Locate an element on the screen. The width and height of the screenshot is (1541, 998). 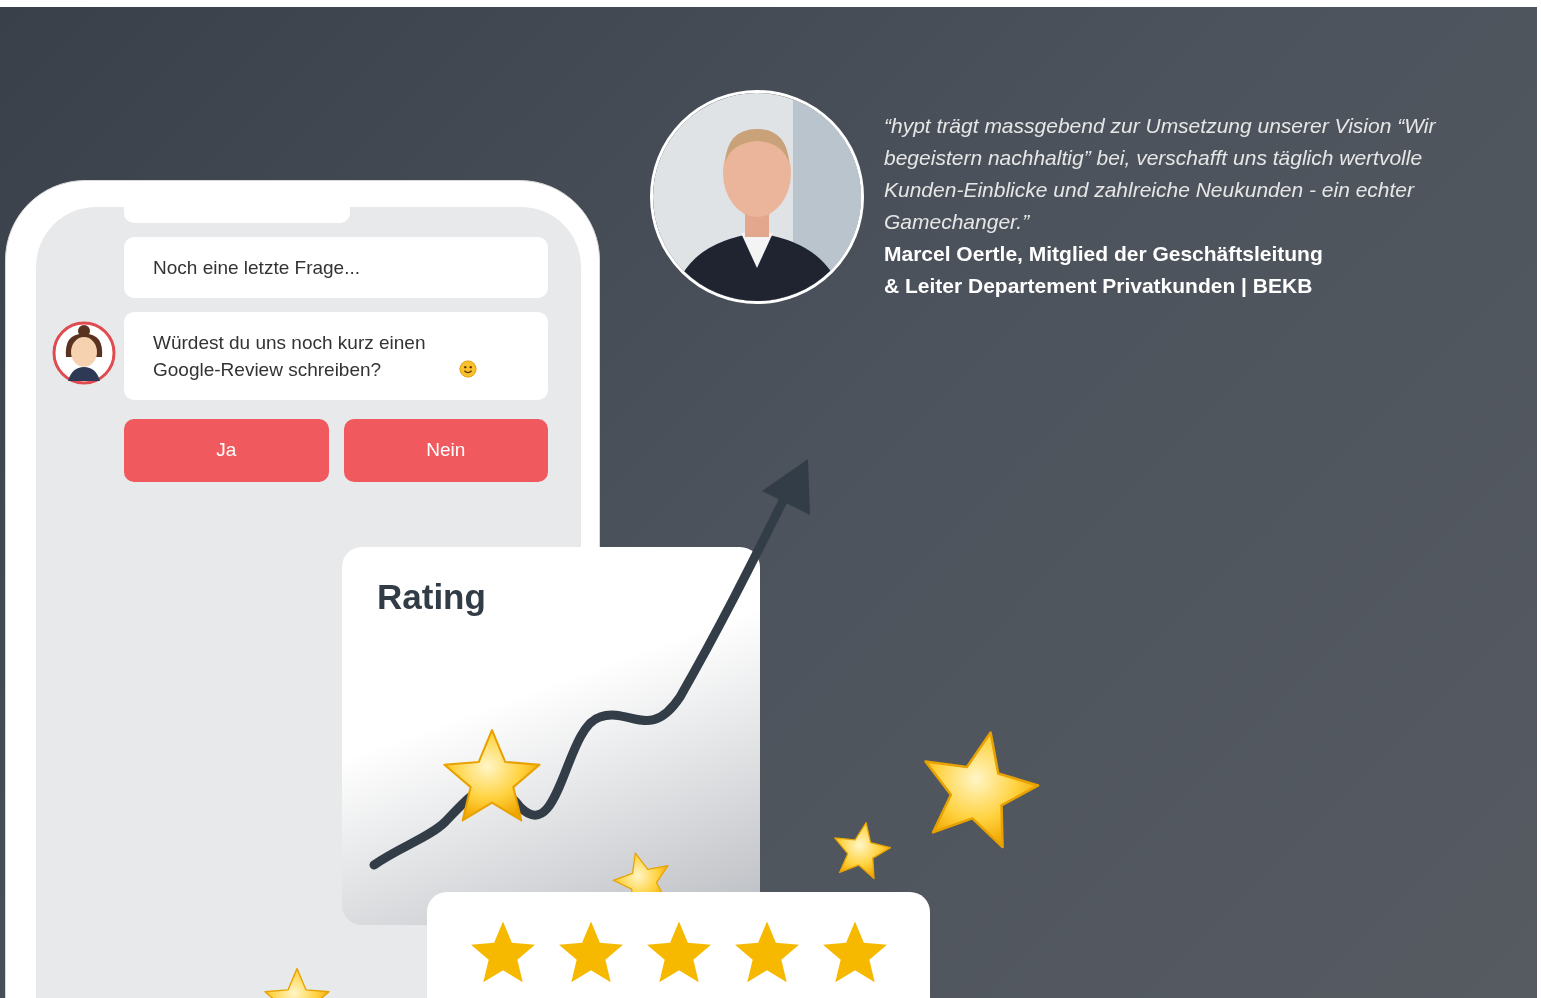
message-text: Würdest du uns noch kurz einen Google-Review schreiben? is located at coordinates (290, 356).